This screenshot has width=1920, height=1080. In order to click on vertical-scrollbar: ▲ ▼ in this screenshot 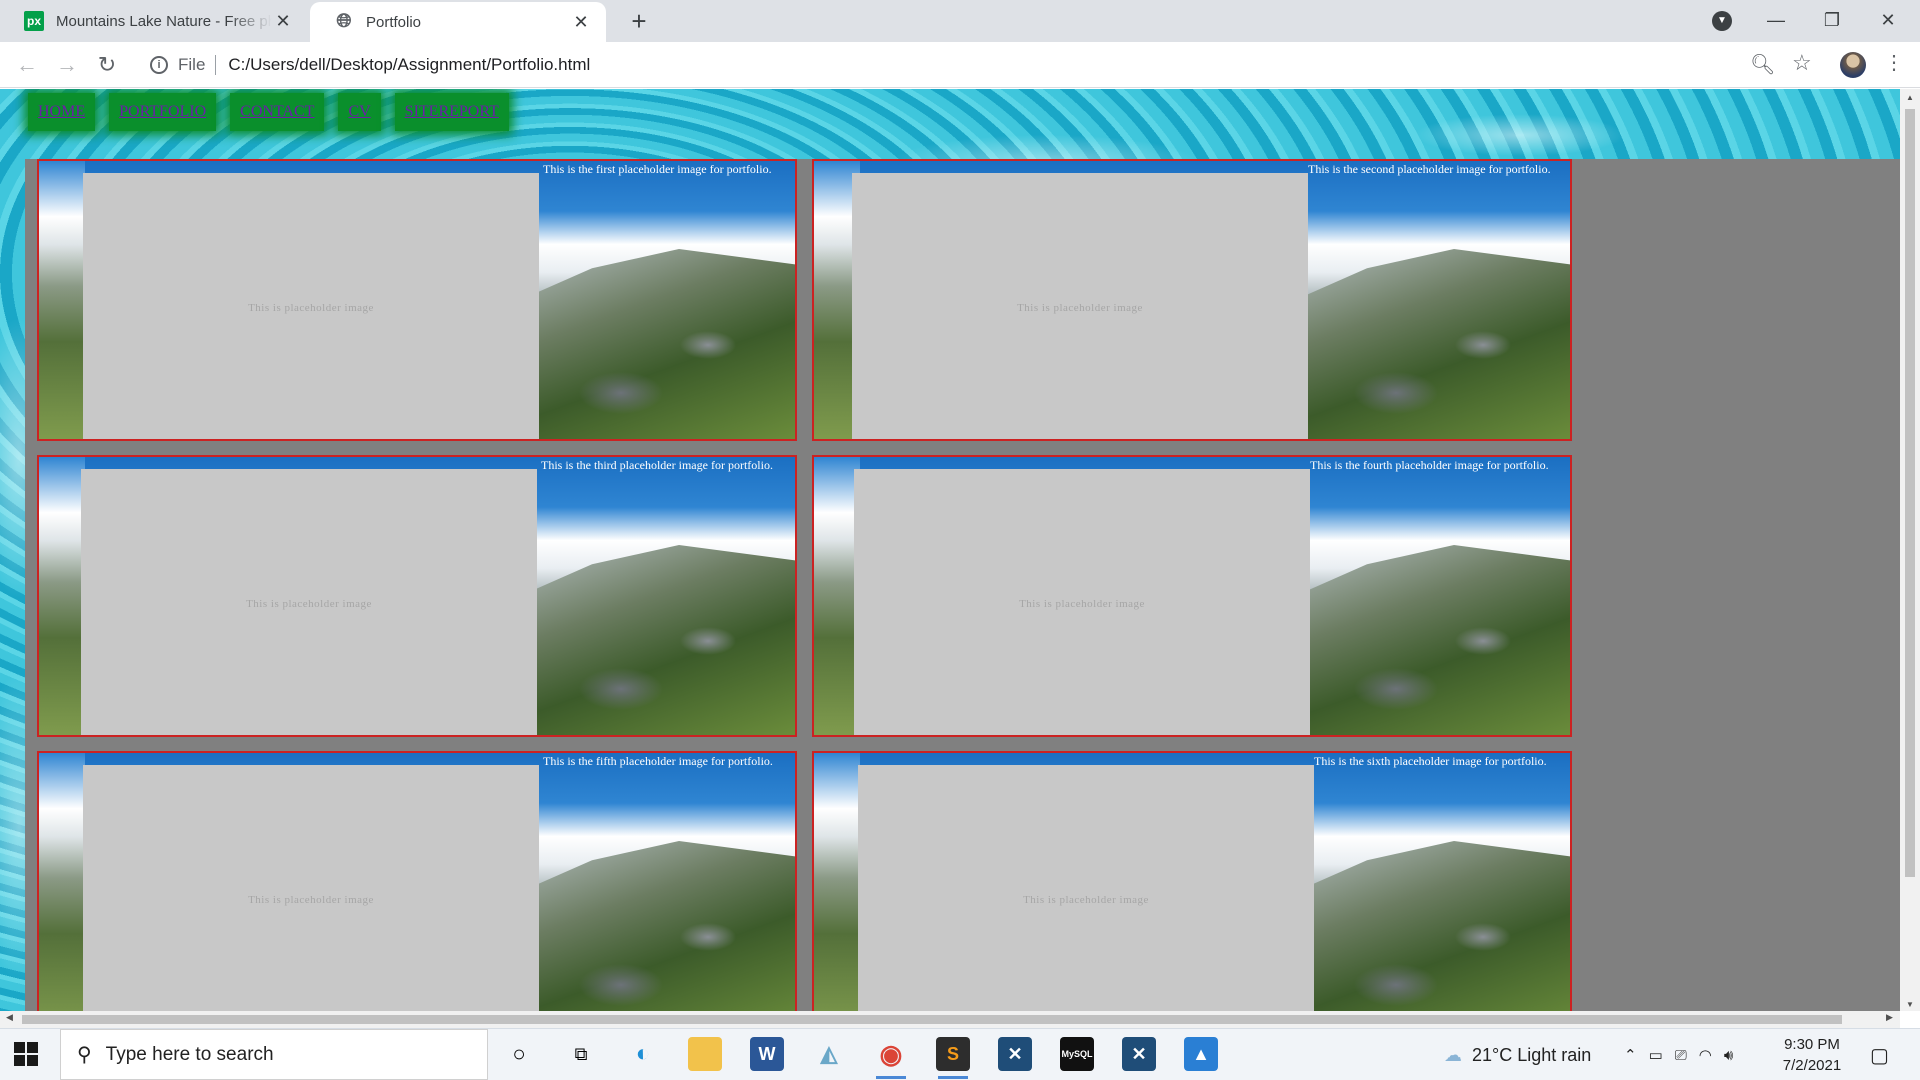, I will do `click(1910, 550)`.